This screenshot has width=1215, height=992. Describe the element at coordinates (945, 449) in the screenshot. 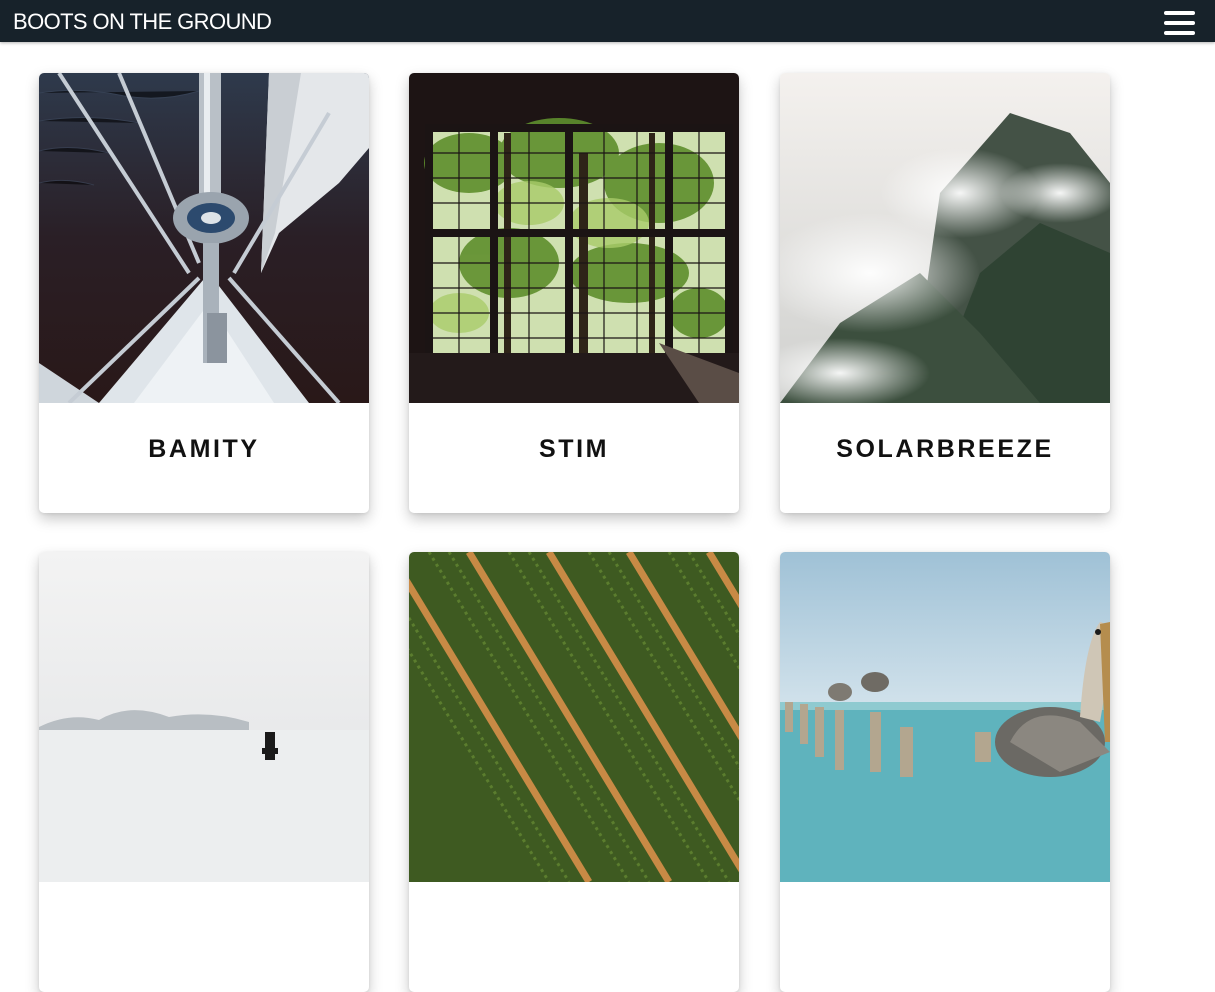

I see `card-title: SOLARBREEZE` at that location.